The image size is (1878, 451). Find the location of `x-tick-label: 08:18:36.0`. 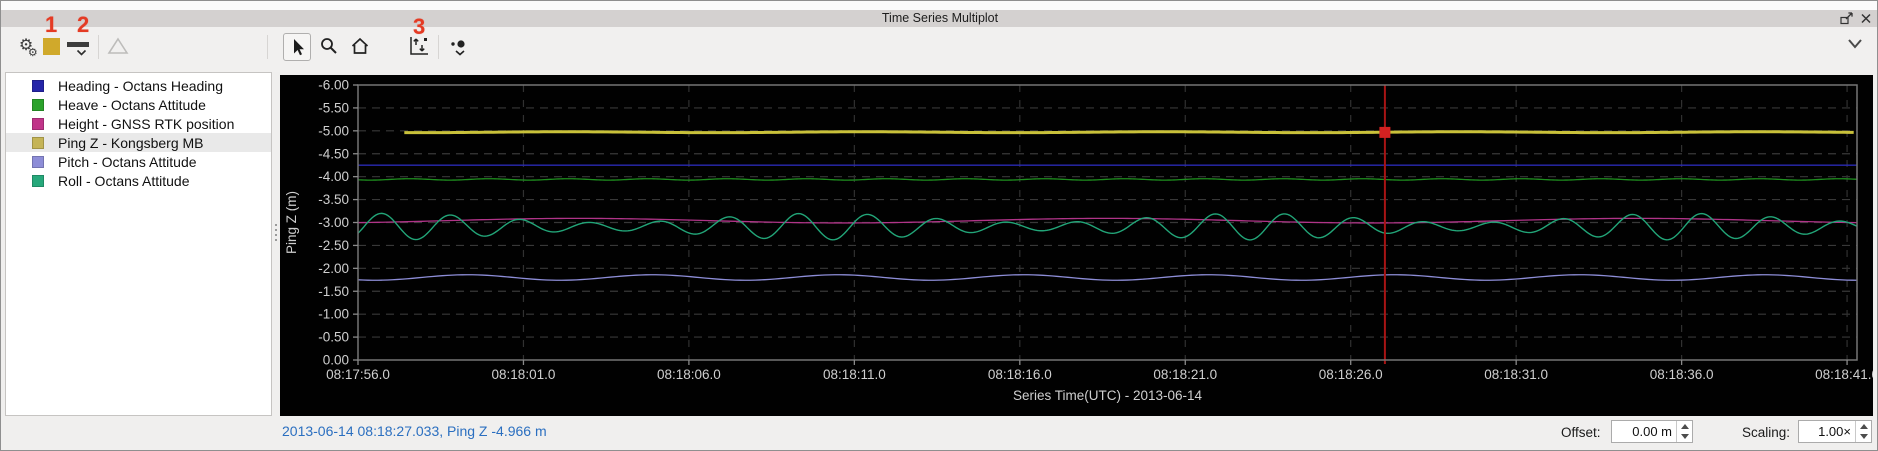

x-tick-label: 08:18:36.0 is located at coordinates (1682, 374).